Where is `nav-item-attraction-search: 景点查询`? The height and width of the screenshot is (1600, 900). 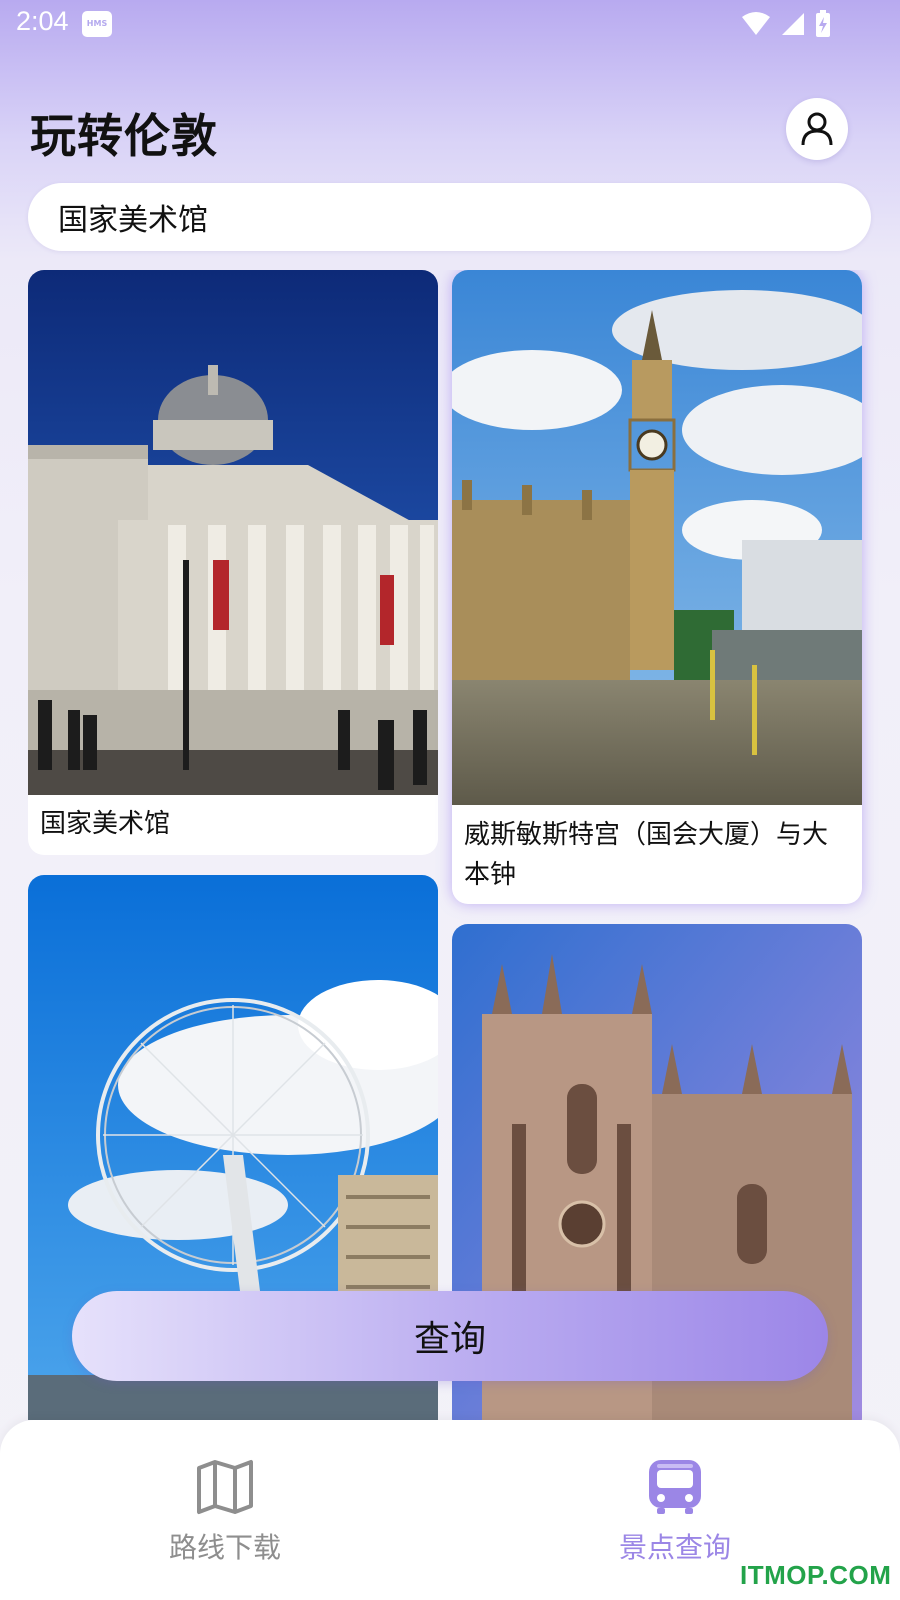 nav-item-attraction-search: 景点查询 is located at coordinates (675, 1495).